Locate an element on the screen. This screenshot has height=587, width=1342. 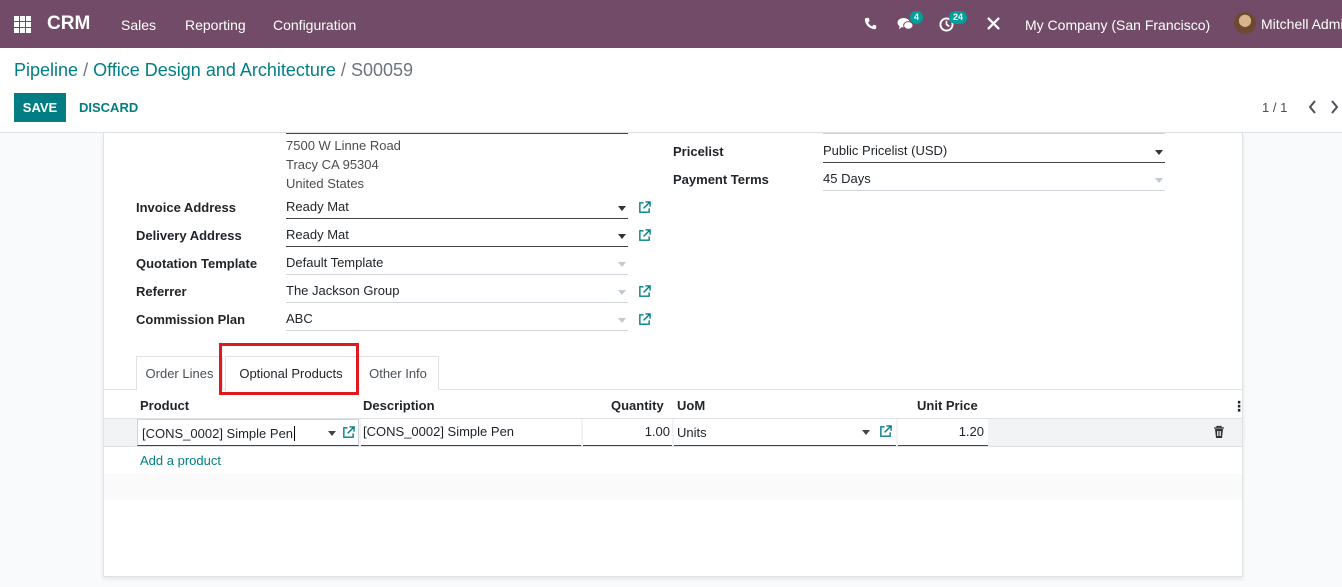
chevron-right-icon is located at coordinates (1334, 107).